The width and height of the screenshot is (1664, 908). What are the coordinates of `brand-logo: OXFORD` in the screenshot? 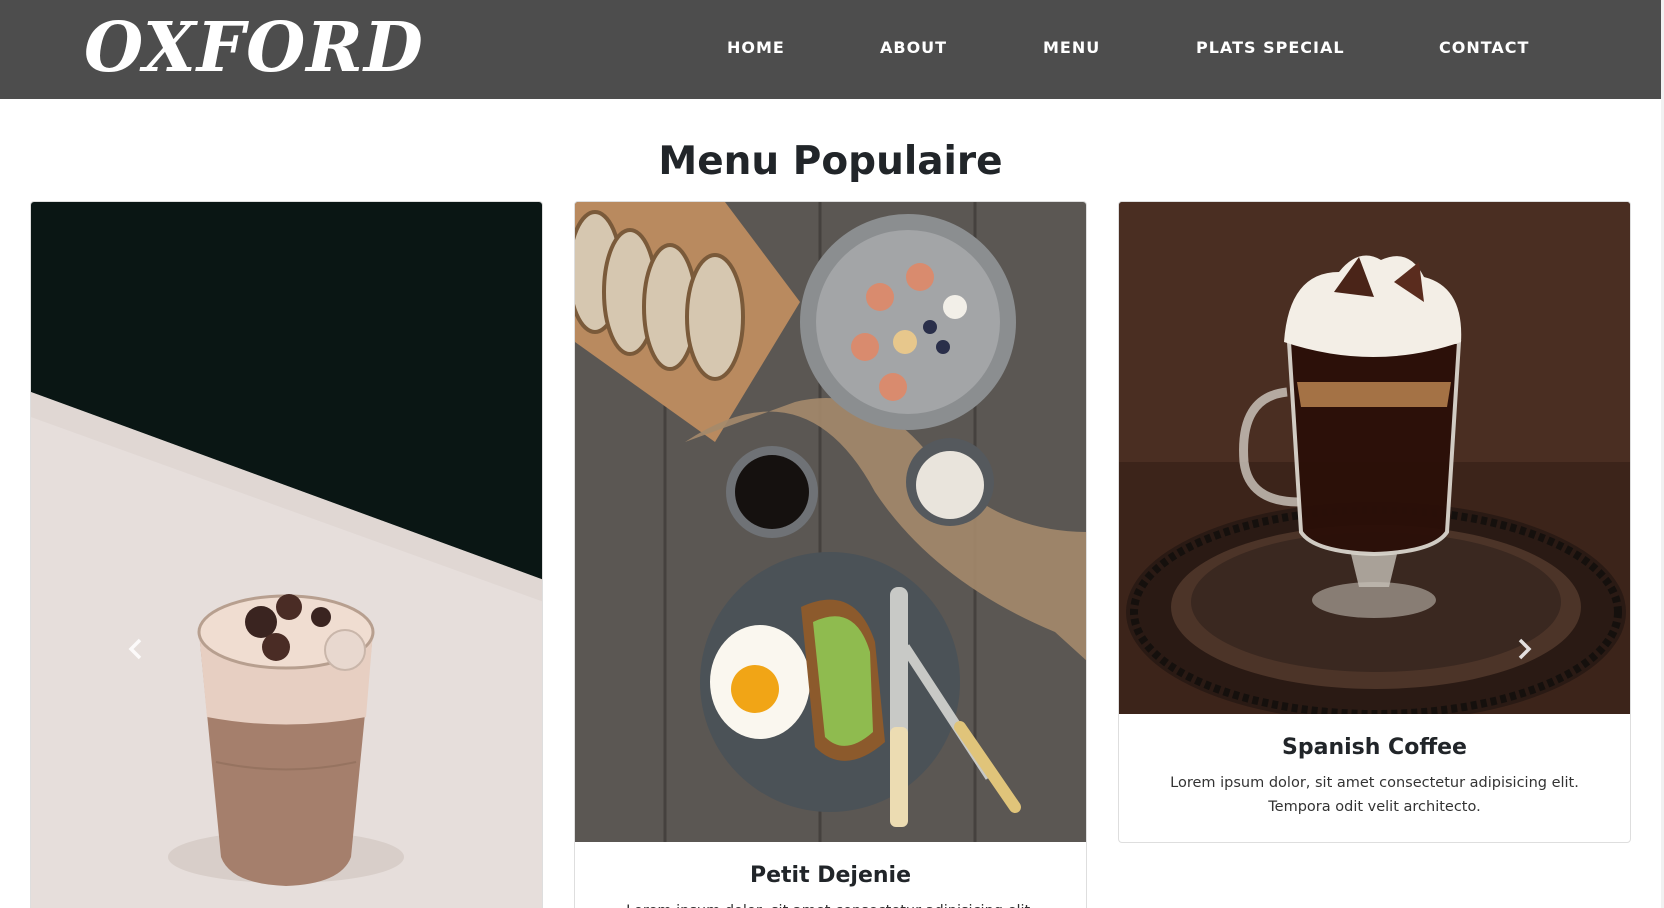 It's located at (254, 48).